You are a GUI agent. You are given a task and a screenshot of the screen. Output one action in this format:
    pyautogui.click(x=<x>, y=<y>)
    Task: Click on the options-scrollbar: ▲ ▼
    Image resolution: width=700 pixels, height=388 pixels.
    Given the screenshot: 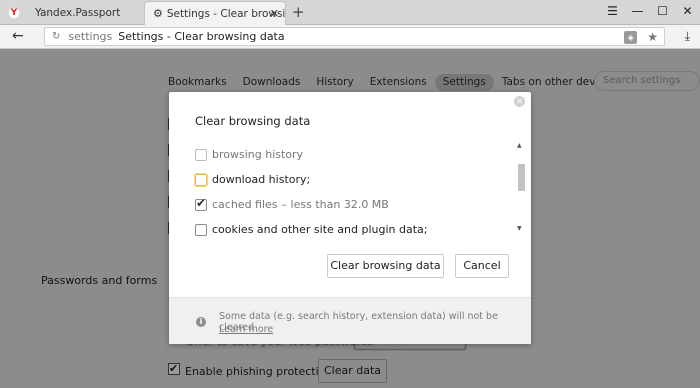 What is the action you would take?
    pyautogui.click(x=520, y=187)
    